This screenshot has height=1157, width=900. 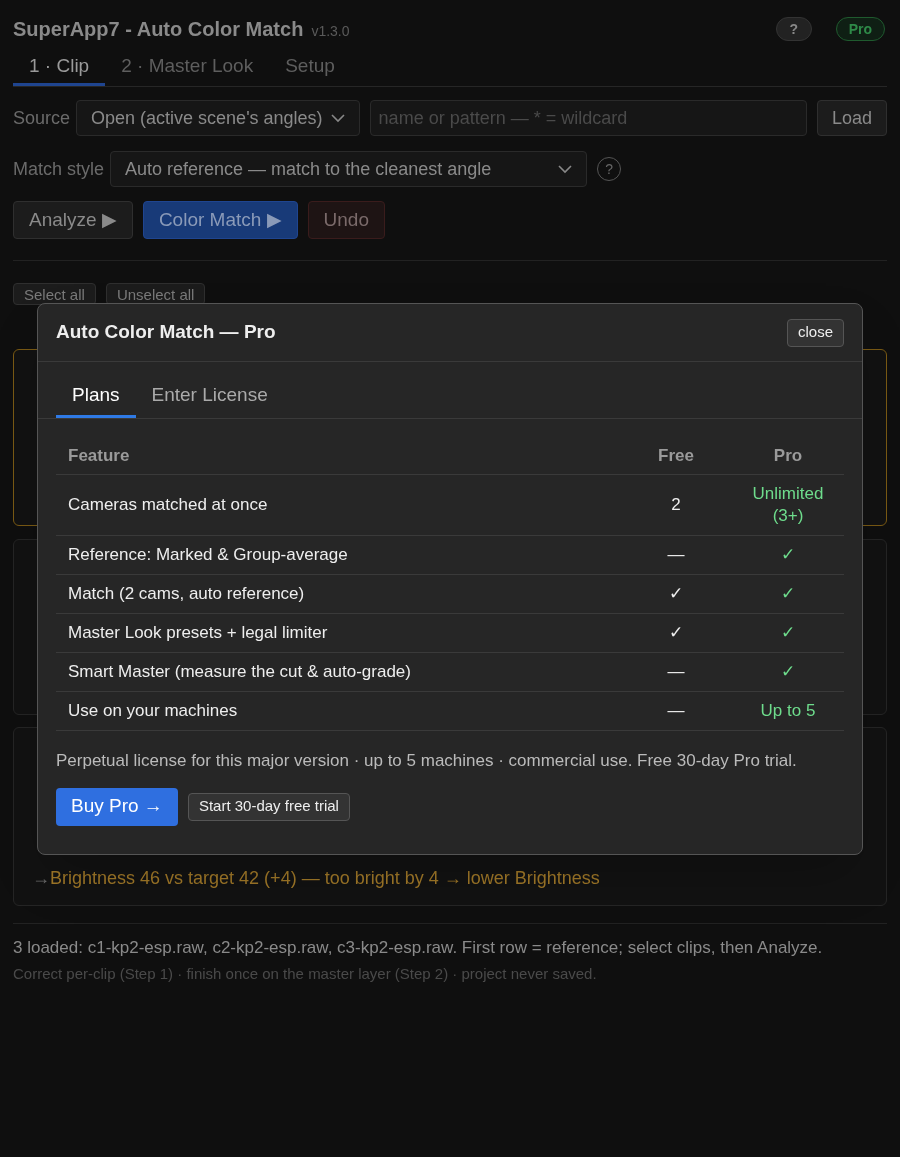 I want to click on column-header: Pro, so click(x=788, y=455).